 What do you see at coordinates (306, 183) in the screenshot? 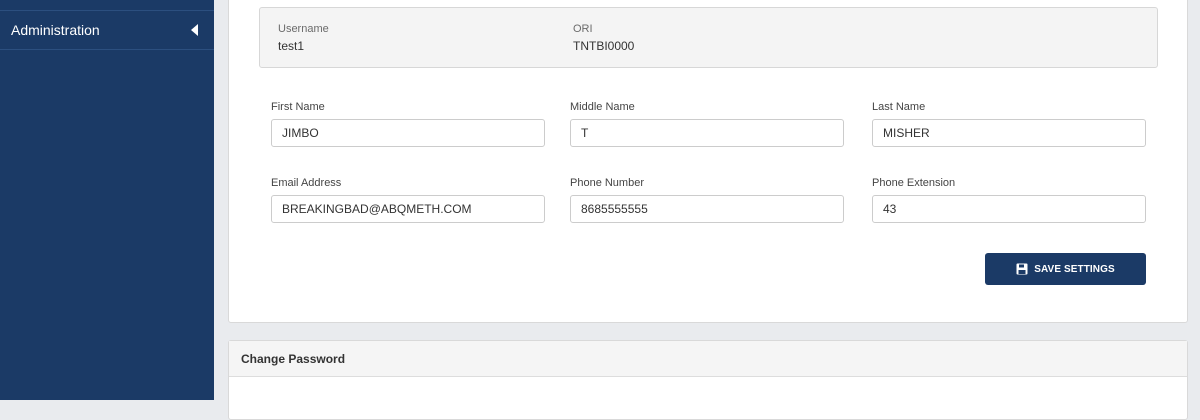
I see `email-label: Email Address` at bounding box center [306, 183].